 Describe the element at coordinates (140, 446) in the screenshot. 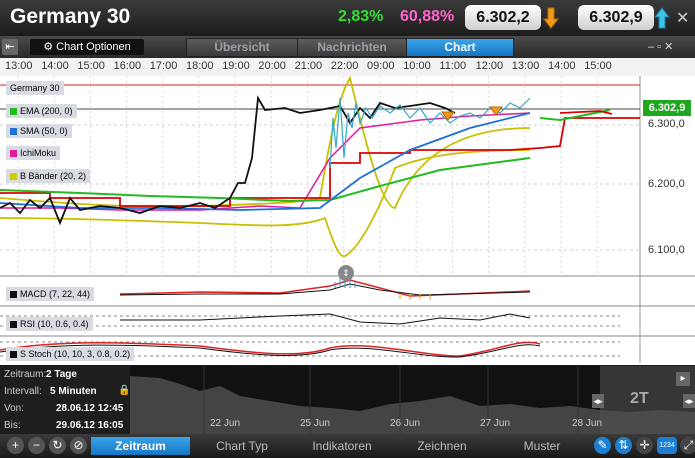

I see `tab-zeitraum: Zeitraum` at that location.